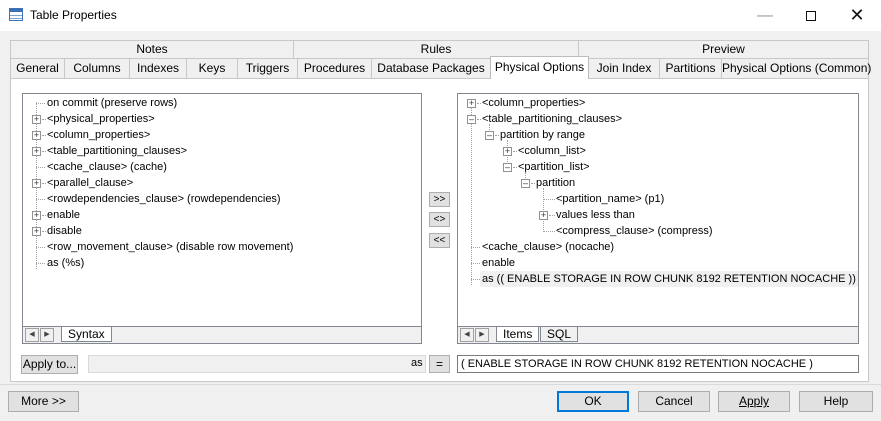  Describe the element at coordinates (212, 68) in the screenshot. I see `tab-keys: Keys` at that location.